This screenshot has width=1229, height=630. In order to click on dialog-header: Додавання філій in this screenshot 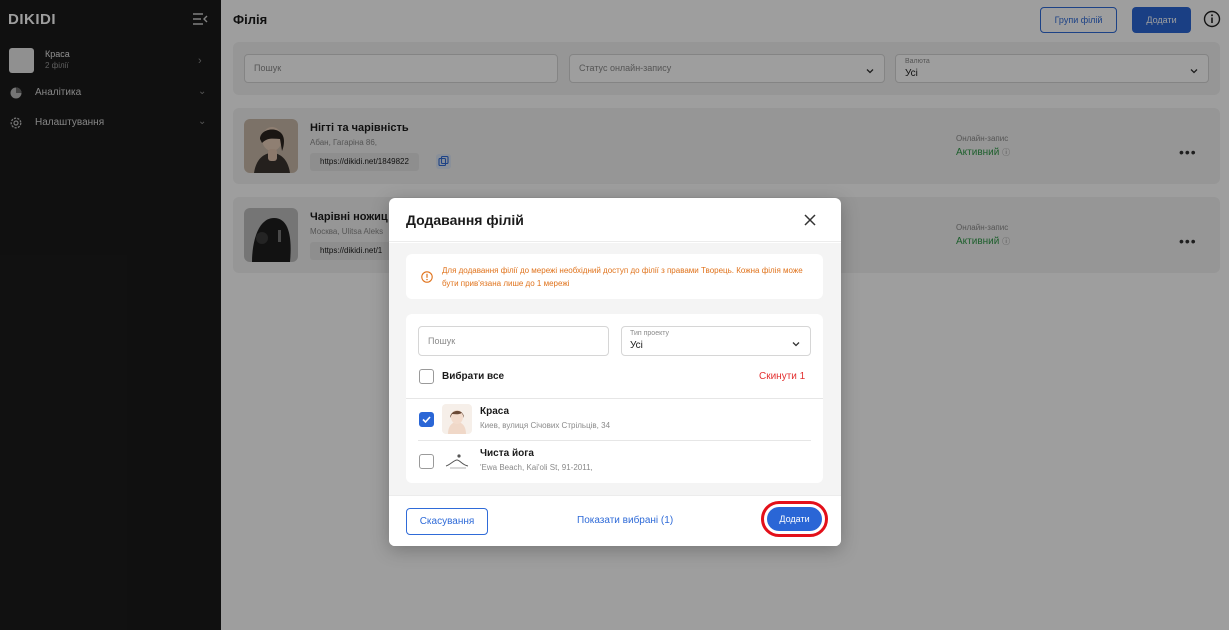, I will do `click(615, 220)`.